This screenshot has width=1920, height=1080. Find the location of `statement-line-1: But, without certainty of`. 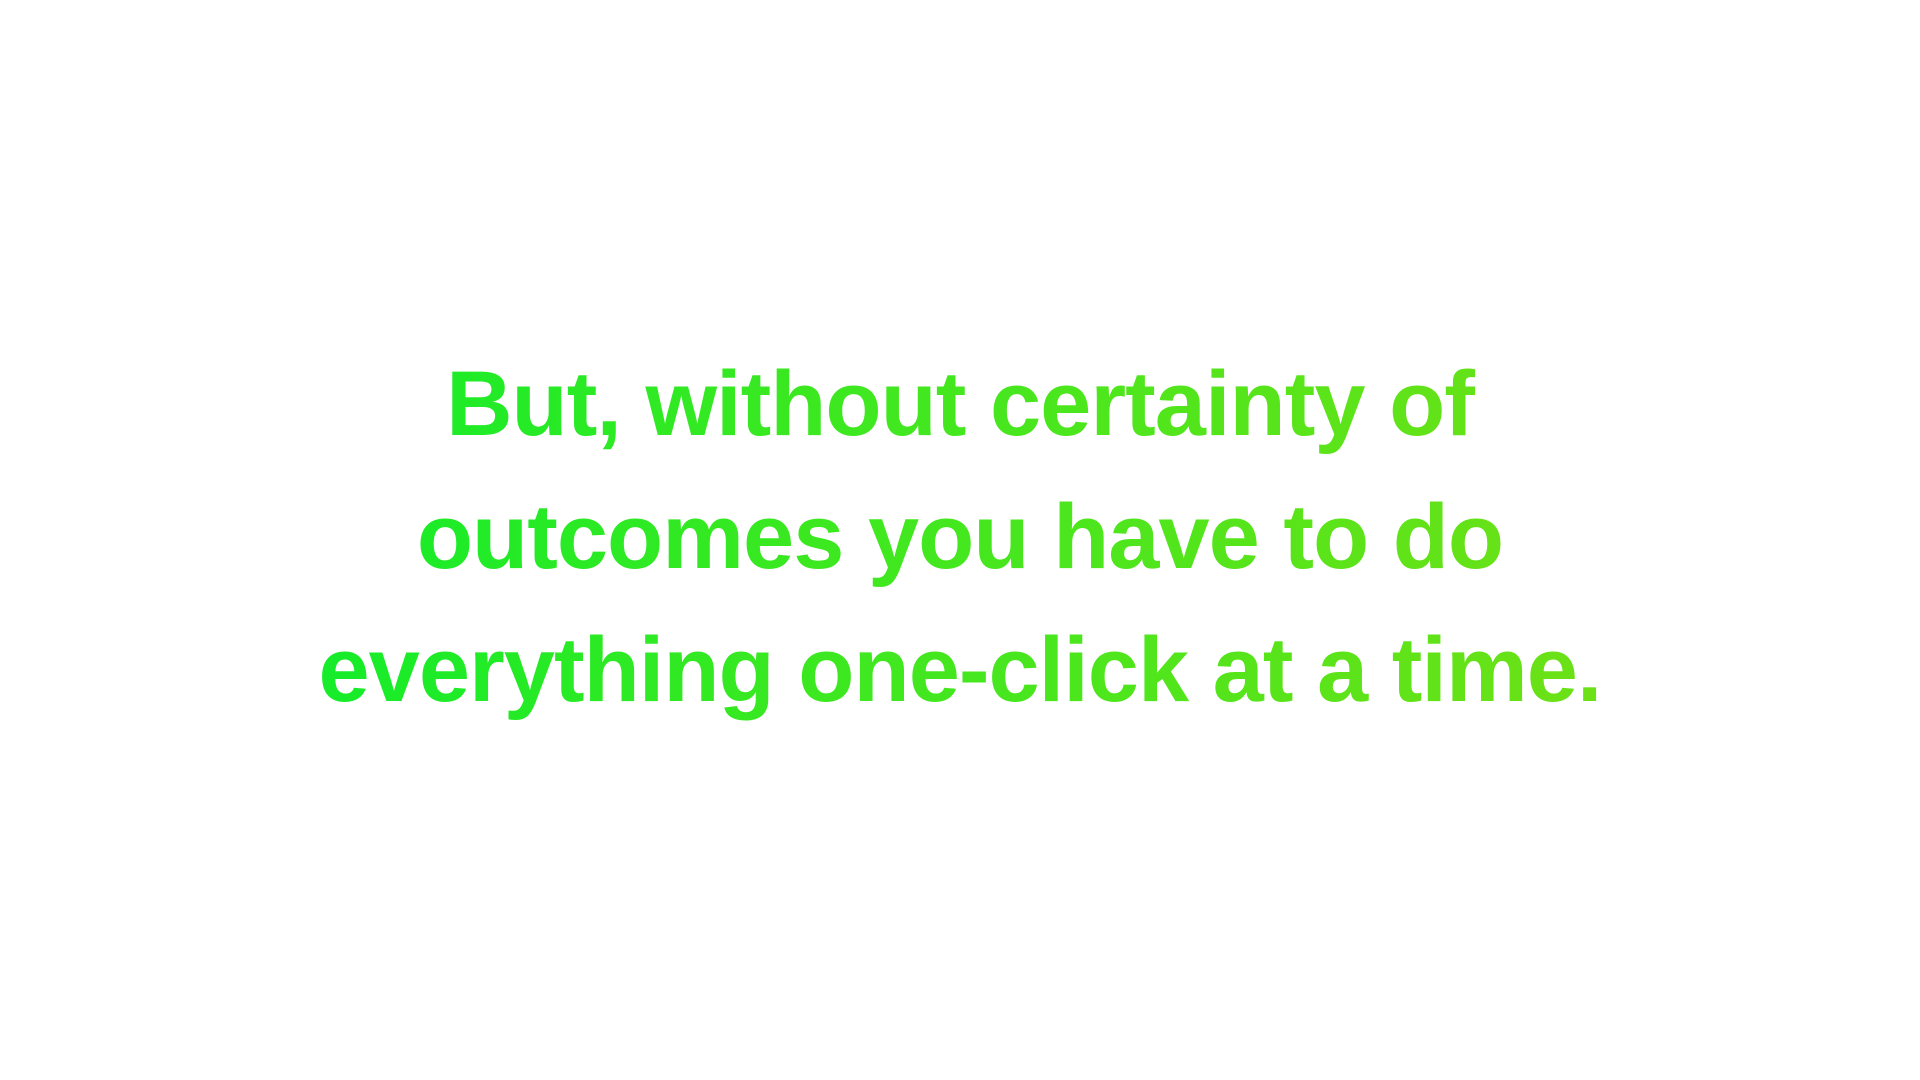

statement-line-1: But, without certainty of is located at coordinates (960, 403).